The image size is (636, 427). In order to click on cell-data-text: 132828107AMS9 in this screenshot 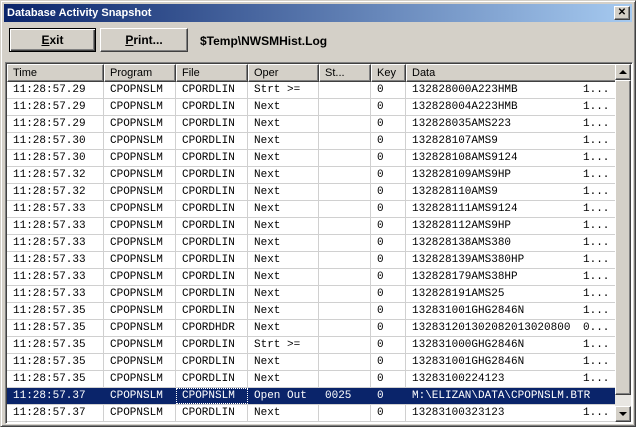, I will do `click(455, 141)`.